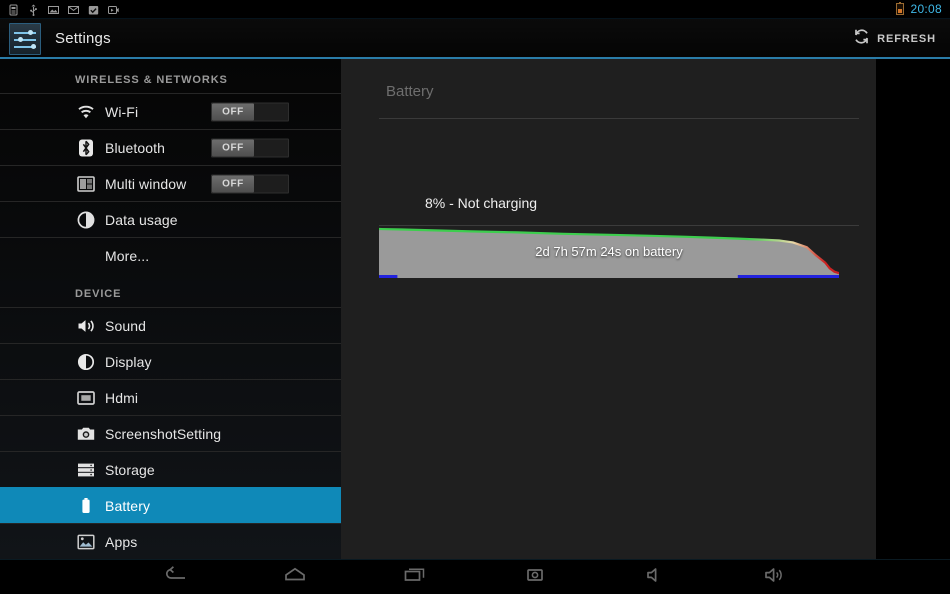 Image resolution: width=950 pixels, height=594 pixels. What do you see at coordinates (170, 505) in the screenshot?
I see `sidebar-item-battery: Battery` at bounding box center [170, 505].